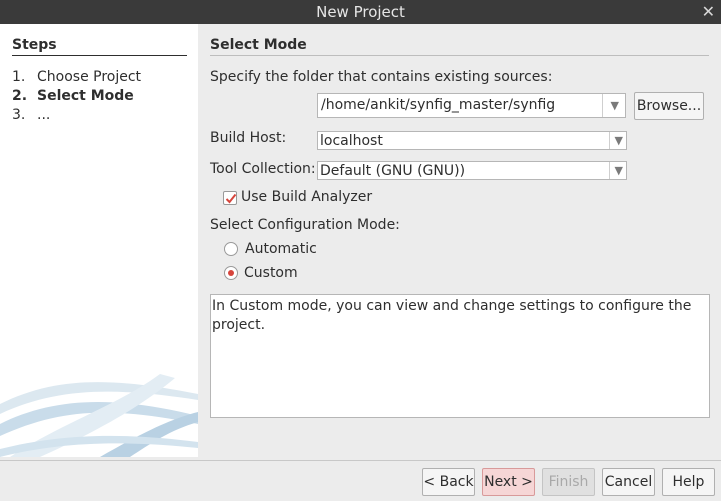 Image resolution: width=721 pixels, height=501 pixels. I want to click on checkmark-icon, so click(231, 198).